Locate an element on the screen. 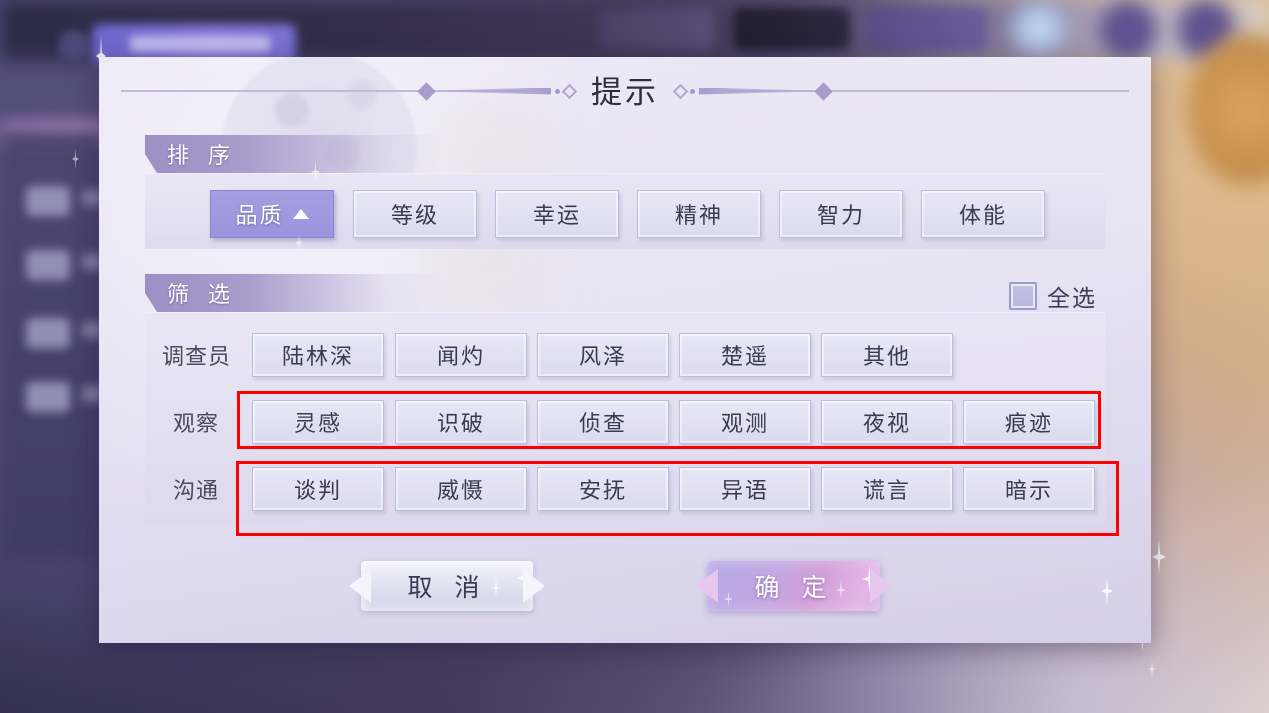 The height and width of the screenshot is (713, 1269). cancel-button-label: 取 消 is located at coordinates (447, 587).